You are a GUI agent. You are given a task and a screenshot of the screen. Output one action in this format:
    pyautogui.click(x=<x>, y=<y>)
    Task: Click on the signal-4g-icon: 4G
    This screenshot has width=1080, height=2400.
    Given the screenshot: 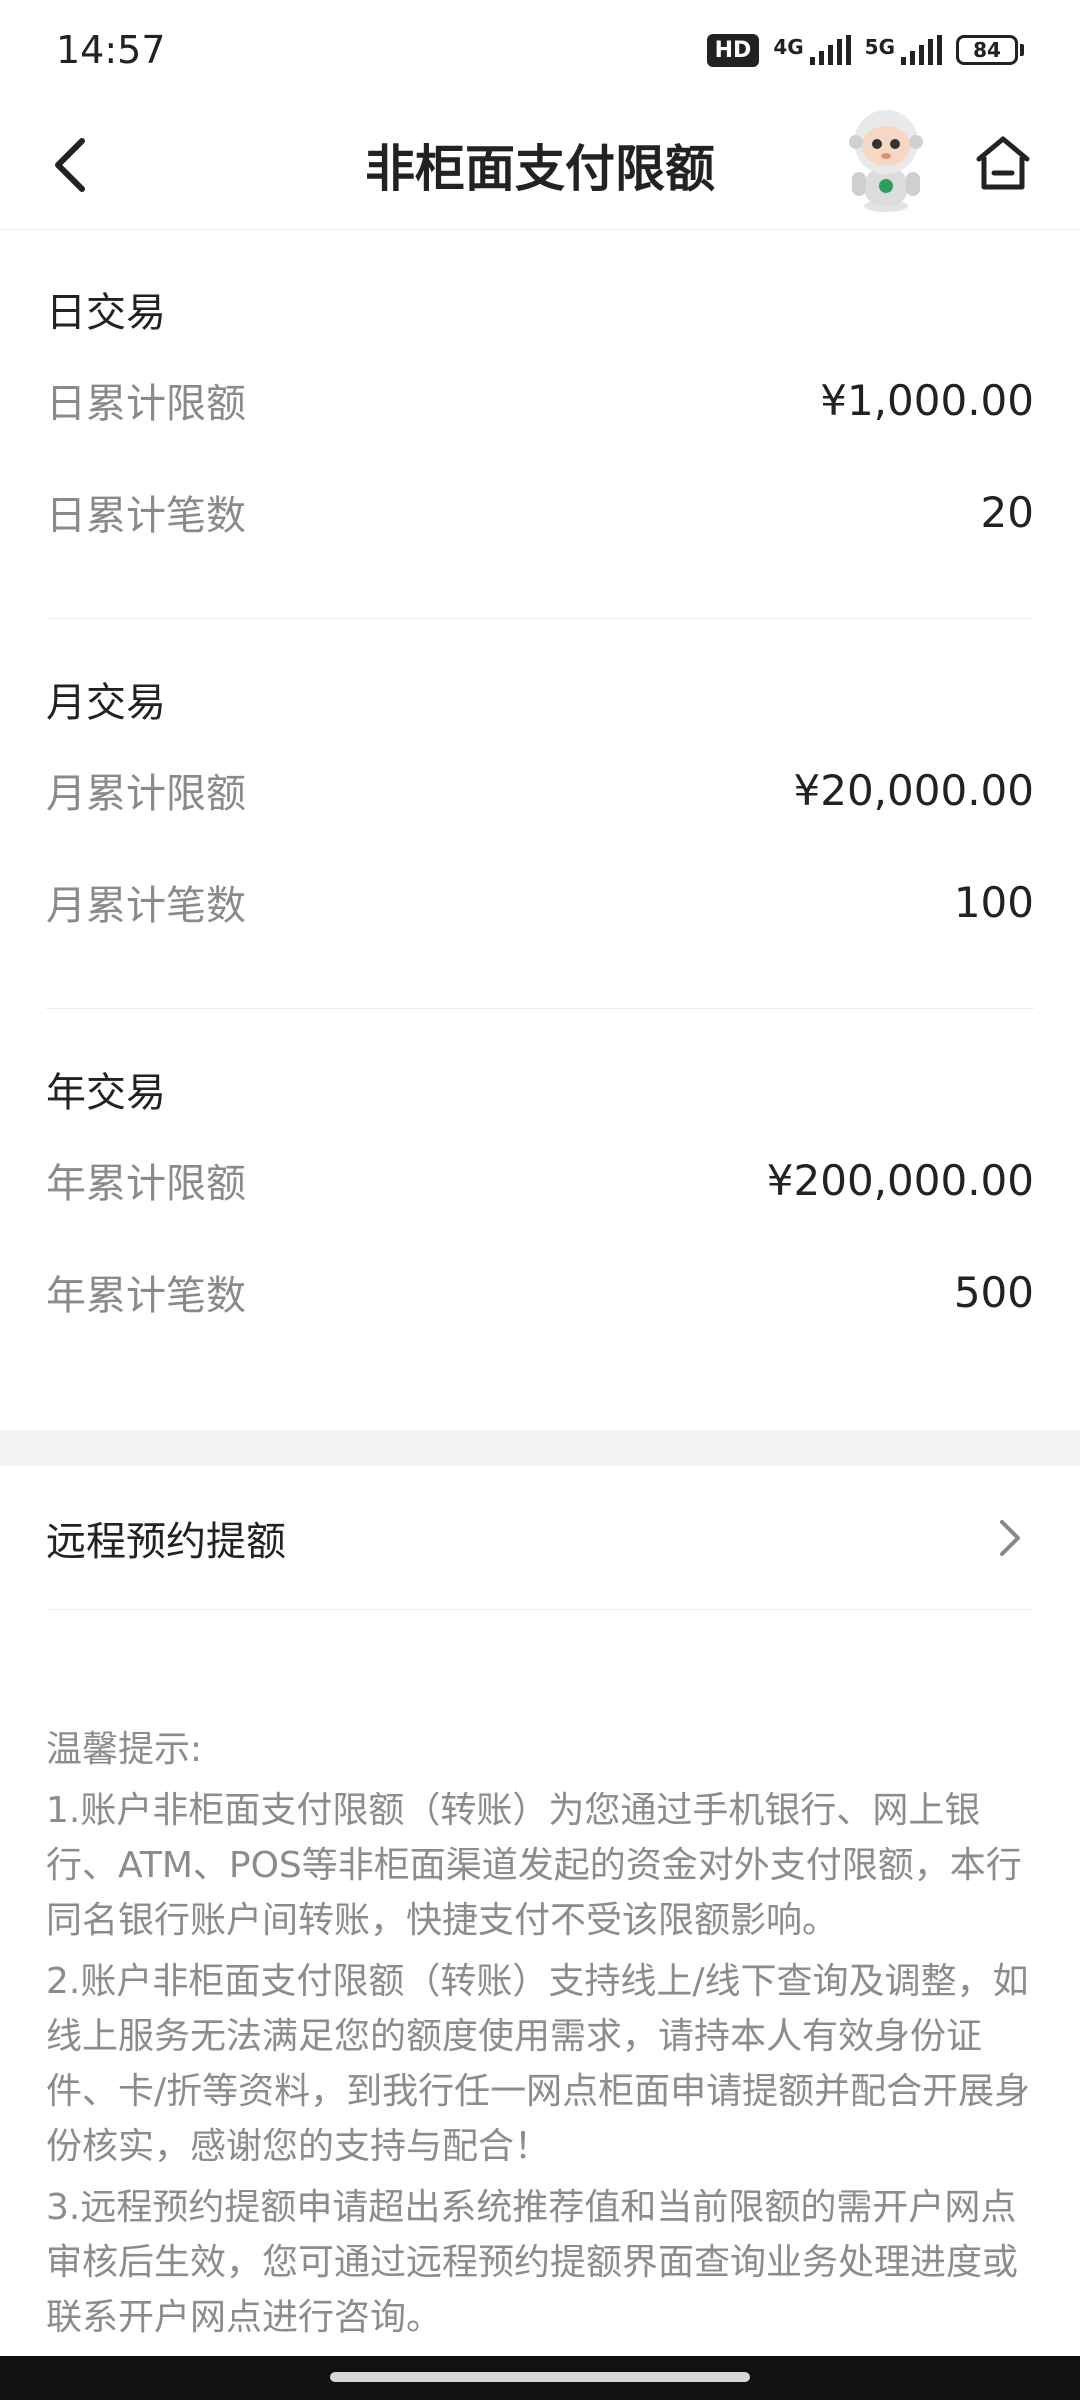 What is the action you would take?
    pyautogui.click(x=812, y=50)
    